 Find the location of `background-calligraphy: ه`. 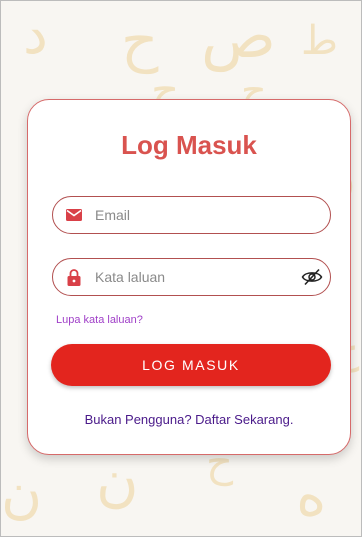

background-calligraphy: ه is located at coordinates (311, 495).